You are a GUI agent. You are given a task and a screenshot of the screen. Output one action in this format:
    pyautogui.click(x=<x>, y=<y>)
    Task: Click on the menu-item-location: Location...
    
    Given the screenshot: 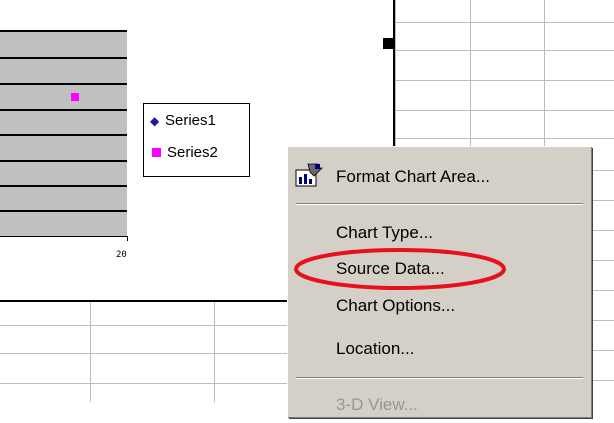 What is the action you would take?
    pyautogui.click(x=439, y=349)
    